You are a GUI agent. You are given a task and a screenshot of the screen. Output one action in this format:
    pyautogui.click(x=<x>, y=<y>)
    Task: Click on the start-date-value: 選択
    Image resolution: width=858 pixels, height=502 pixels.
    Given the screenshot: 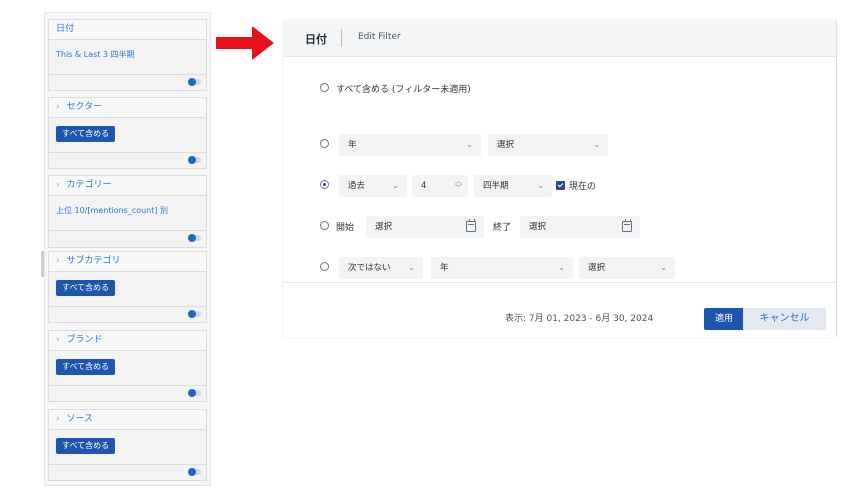 What is the action you would take?
    pyautogui.click(x=384, y=227)
    